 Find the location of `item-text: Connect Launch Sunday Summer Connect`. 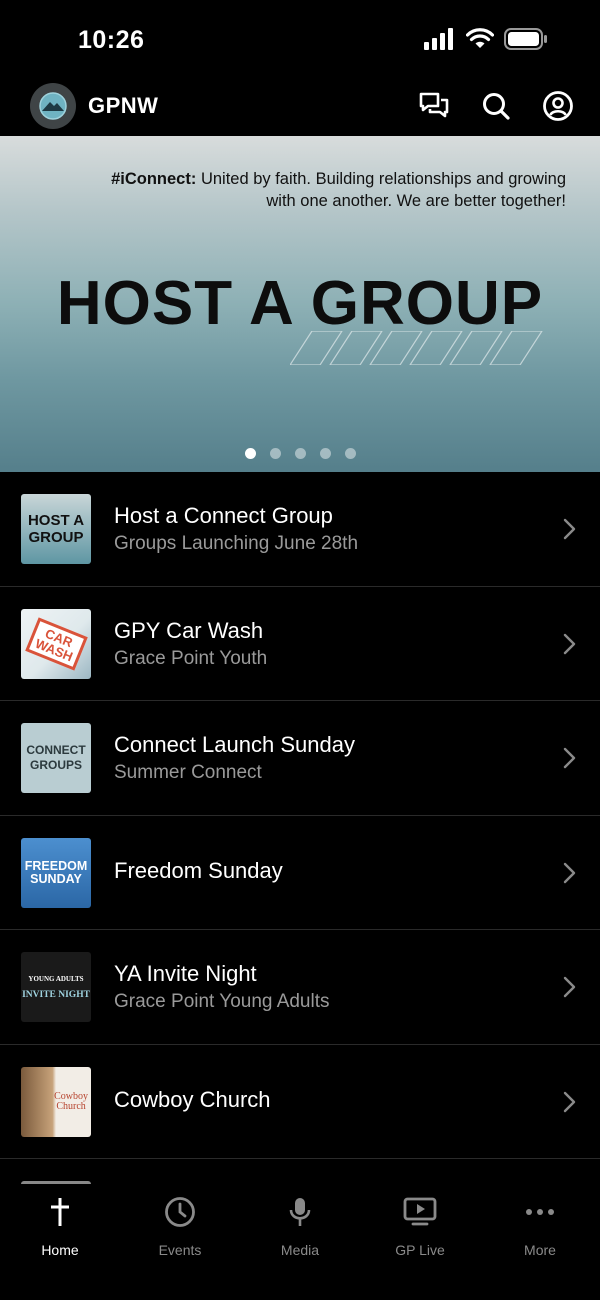

item-text: Connect Launch Sunday Summer Connect is located at coordinates (327, 758).